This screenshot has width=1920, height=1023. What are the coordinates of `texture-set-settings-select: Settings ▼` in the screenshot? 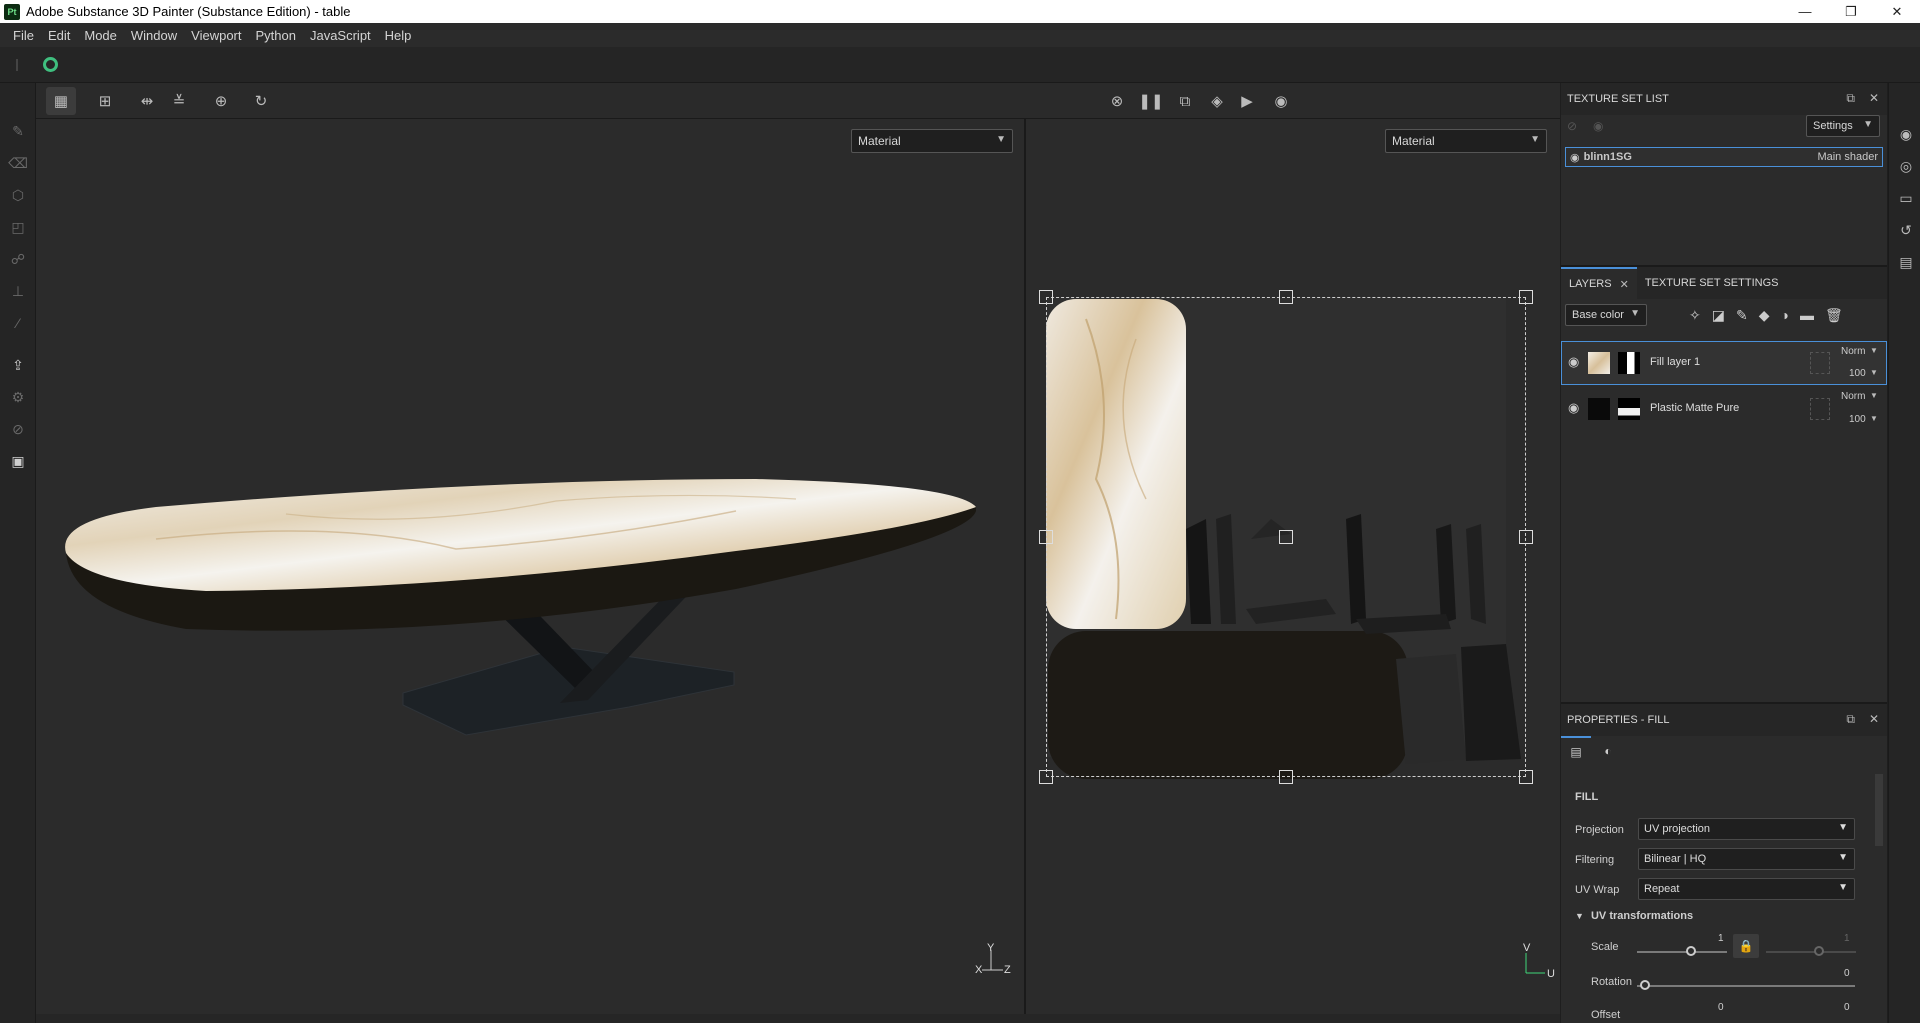 It's located at (1843, 126).